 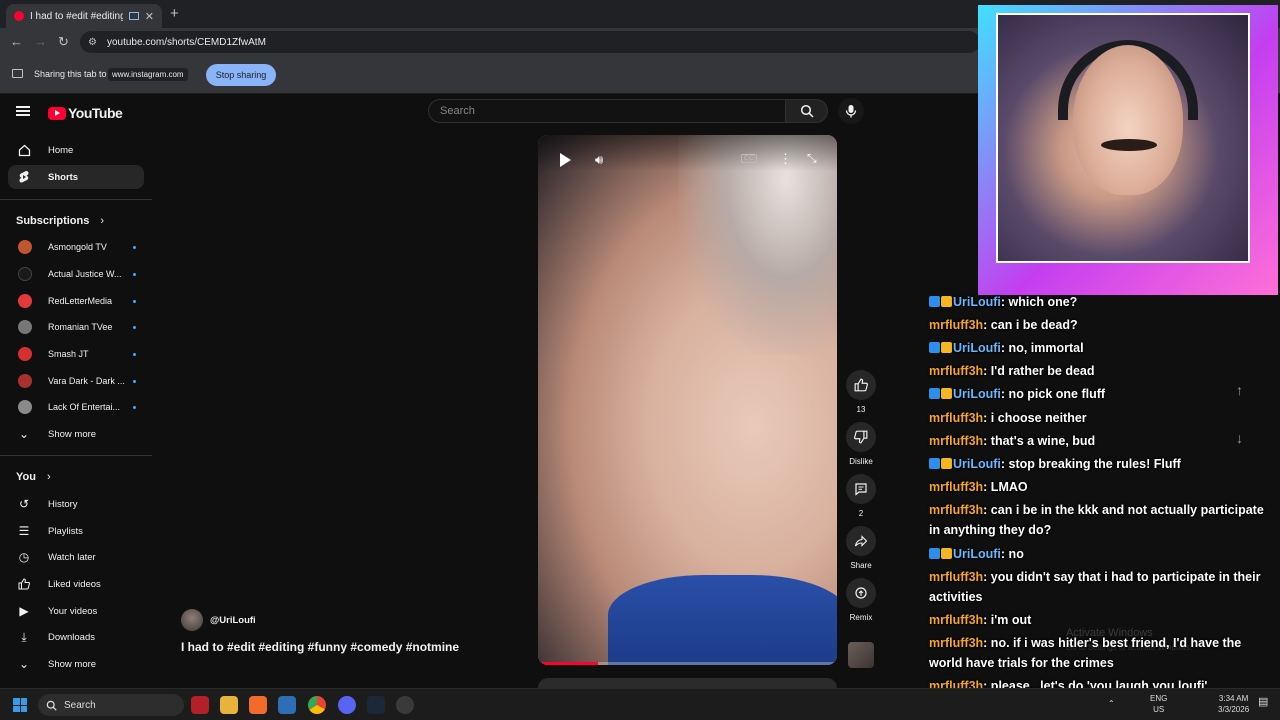 What do you see at coordinates (76, 327) in the screenshot?
I see `sidebar-subscription: Romanian TVee` at bounding box center [76, 327].